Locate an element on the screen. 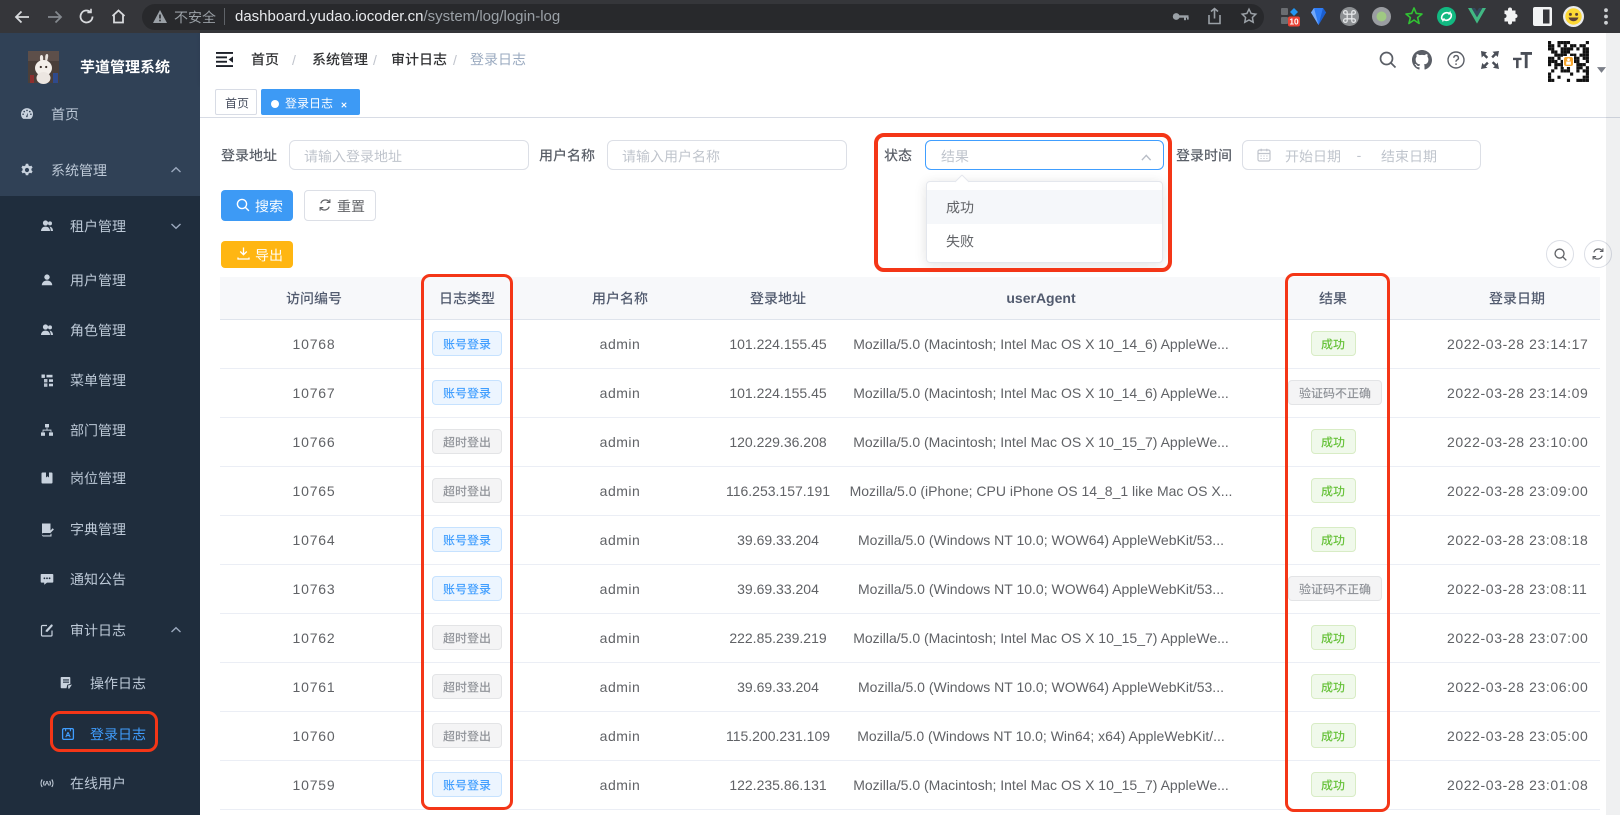  svg-text: 10 is located at coordinates (1294, 22).